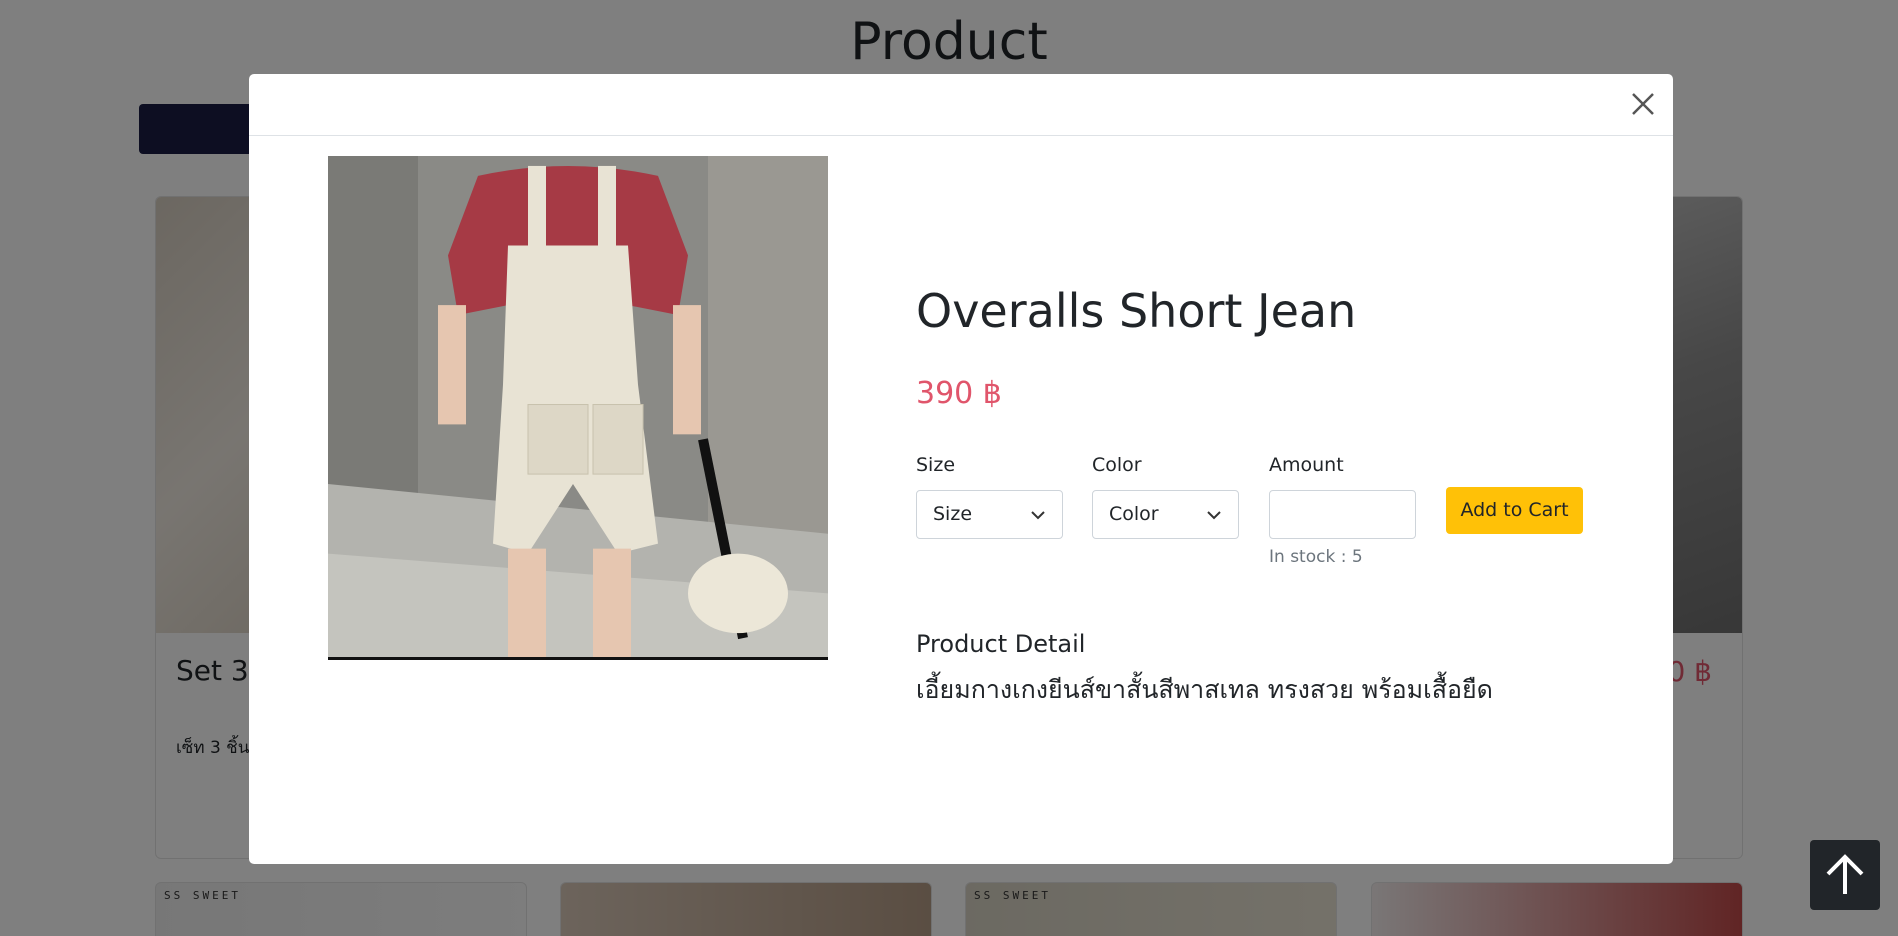 The image size is (1898, 936). Describe the element at coordinates (1342, 514) in the screenshot. I see `amount-input` at that location.